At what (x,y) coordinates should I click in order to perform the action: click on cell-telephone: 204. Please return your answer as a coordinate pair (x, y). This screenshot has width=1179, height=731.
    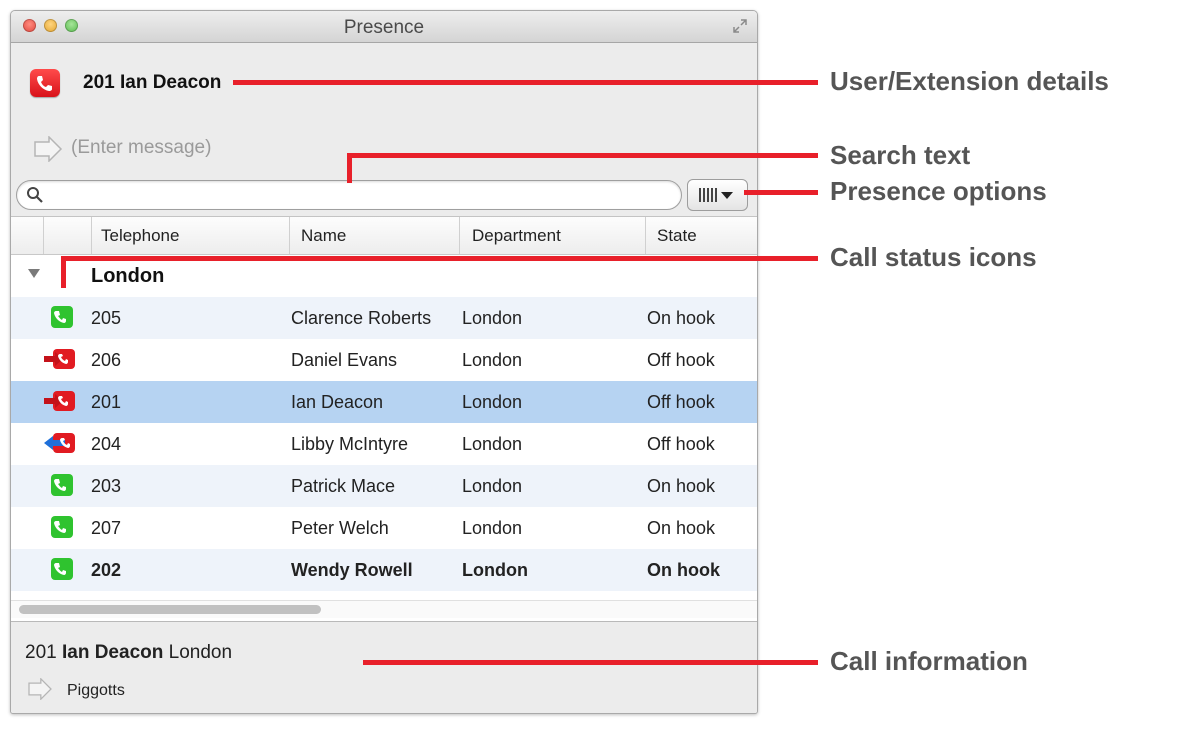
    Looking at the image, I should click on (106, 444).